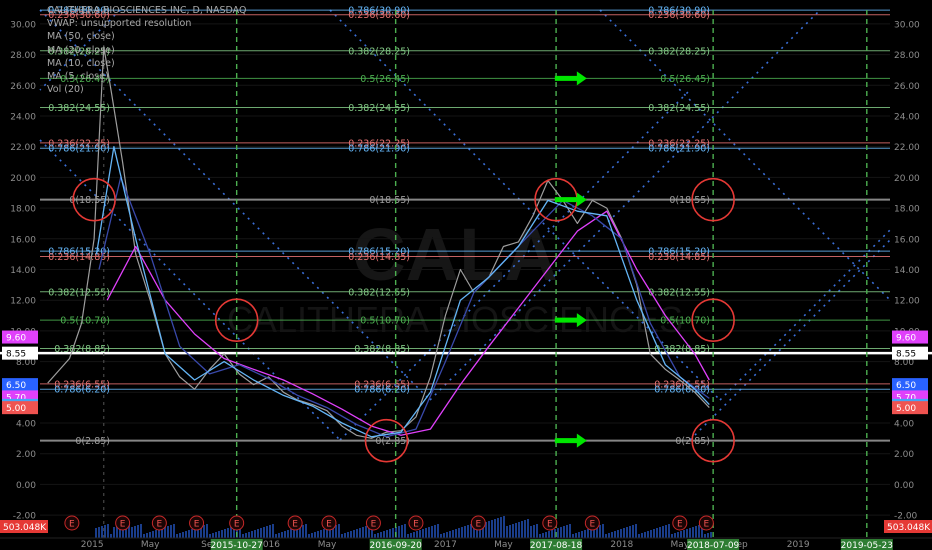 The width and height of the screenshot is (932, 550). I want to click on fib-label: 0.382(24.55), so click(379, 108).